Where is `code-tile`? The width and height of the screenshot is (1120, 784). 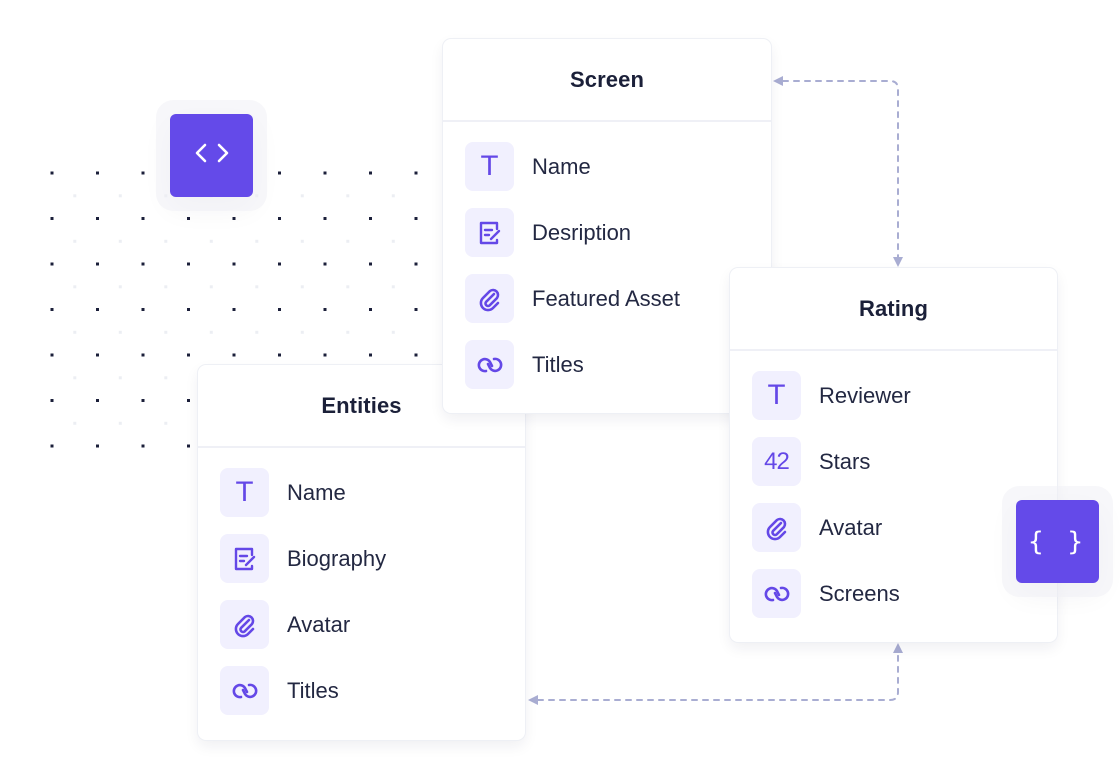 code-tile is located at coordinates (211, 155).